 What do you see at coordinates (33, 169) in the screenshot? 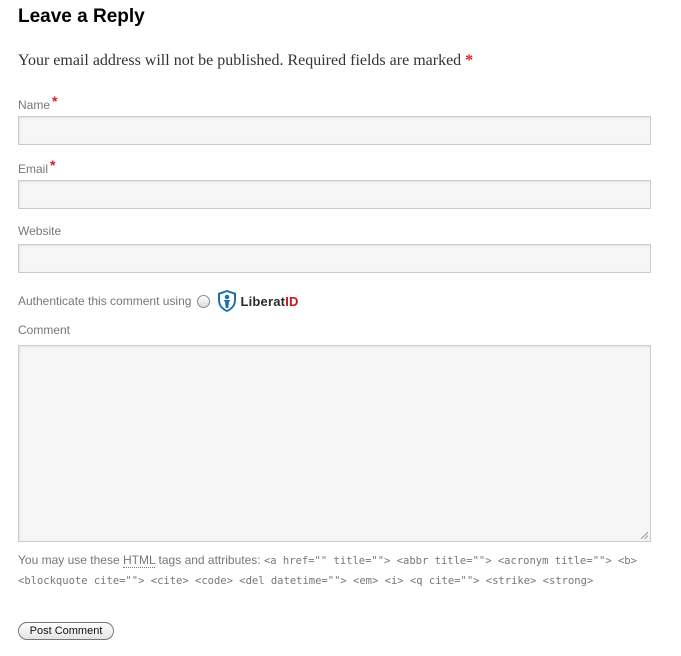
I see `email-label-text: Email` at bounding box center [33, 169].